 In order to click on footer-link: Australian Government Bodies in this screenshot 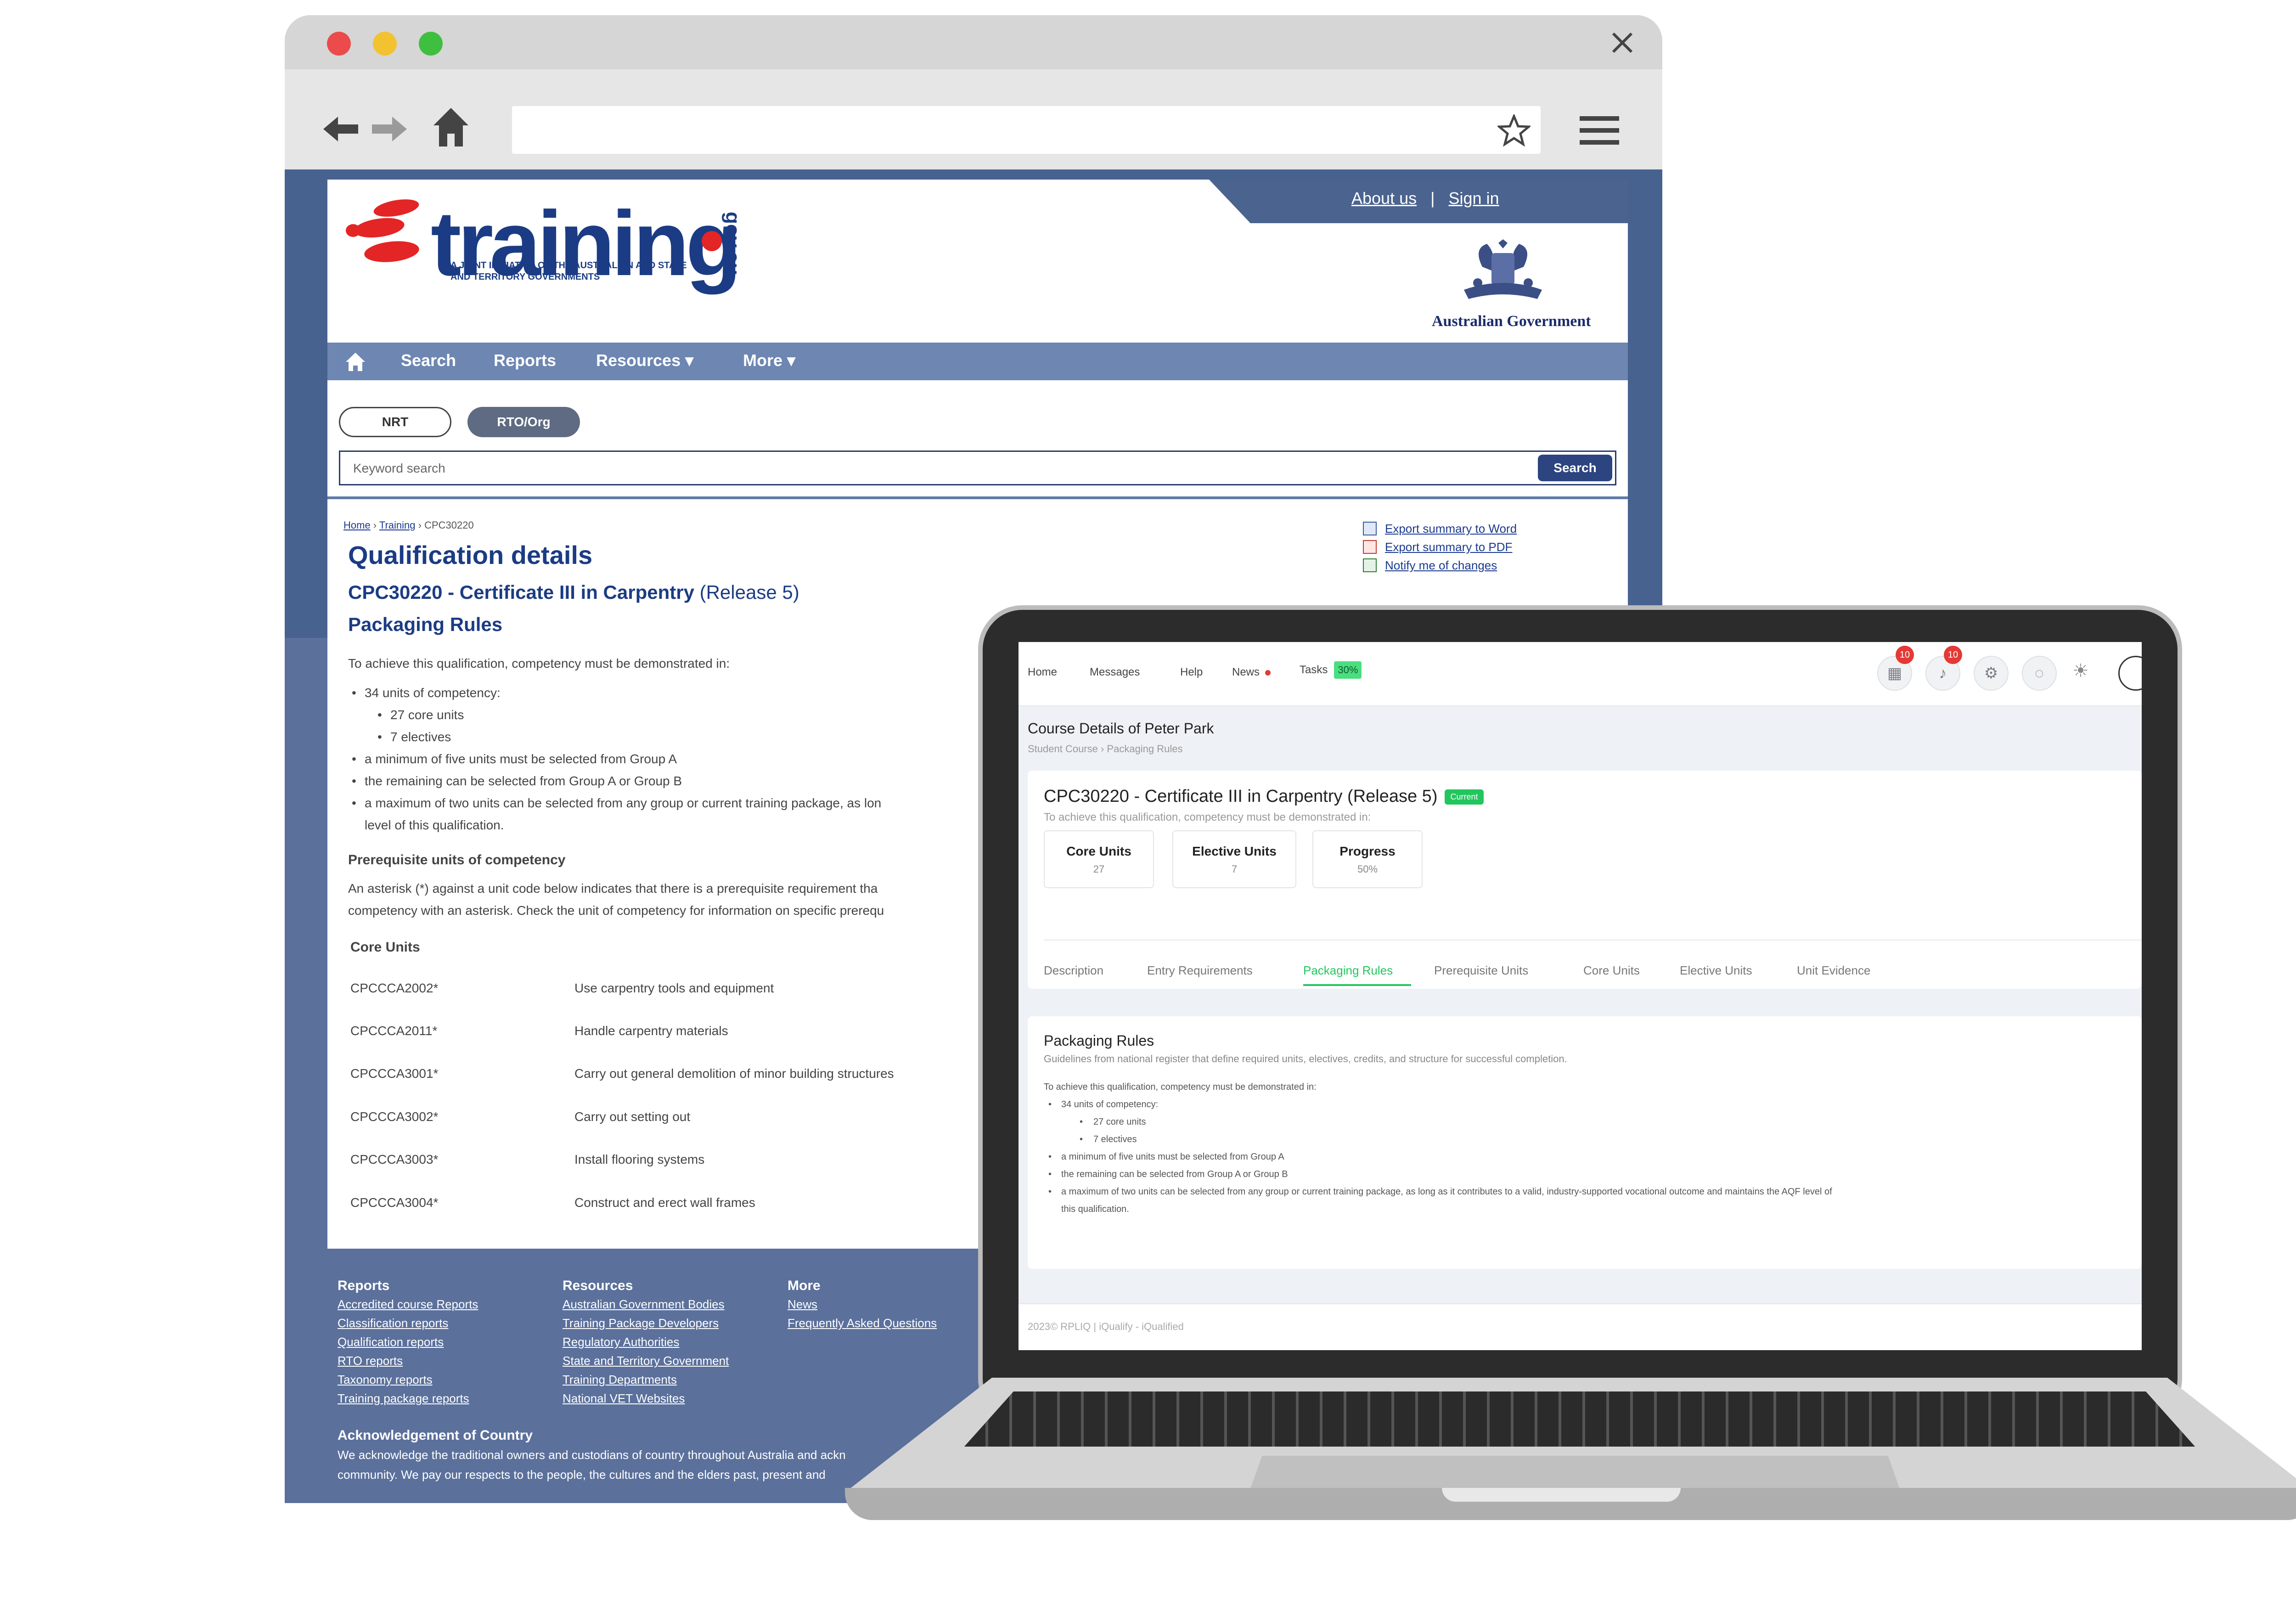, I will do `click(644, 1304)`.